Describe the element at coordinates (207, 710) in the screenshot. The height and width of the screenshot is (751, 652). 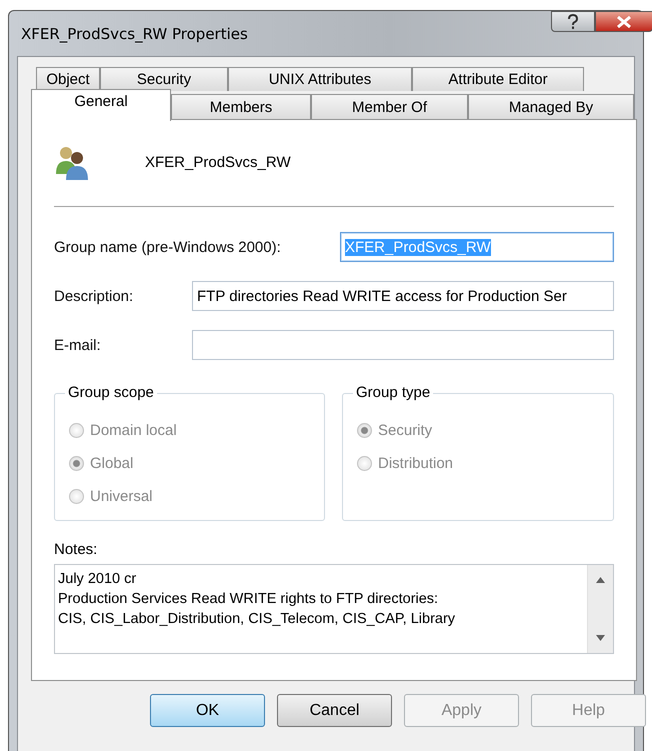
I see `dialog-button: OK` at that location.